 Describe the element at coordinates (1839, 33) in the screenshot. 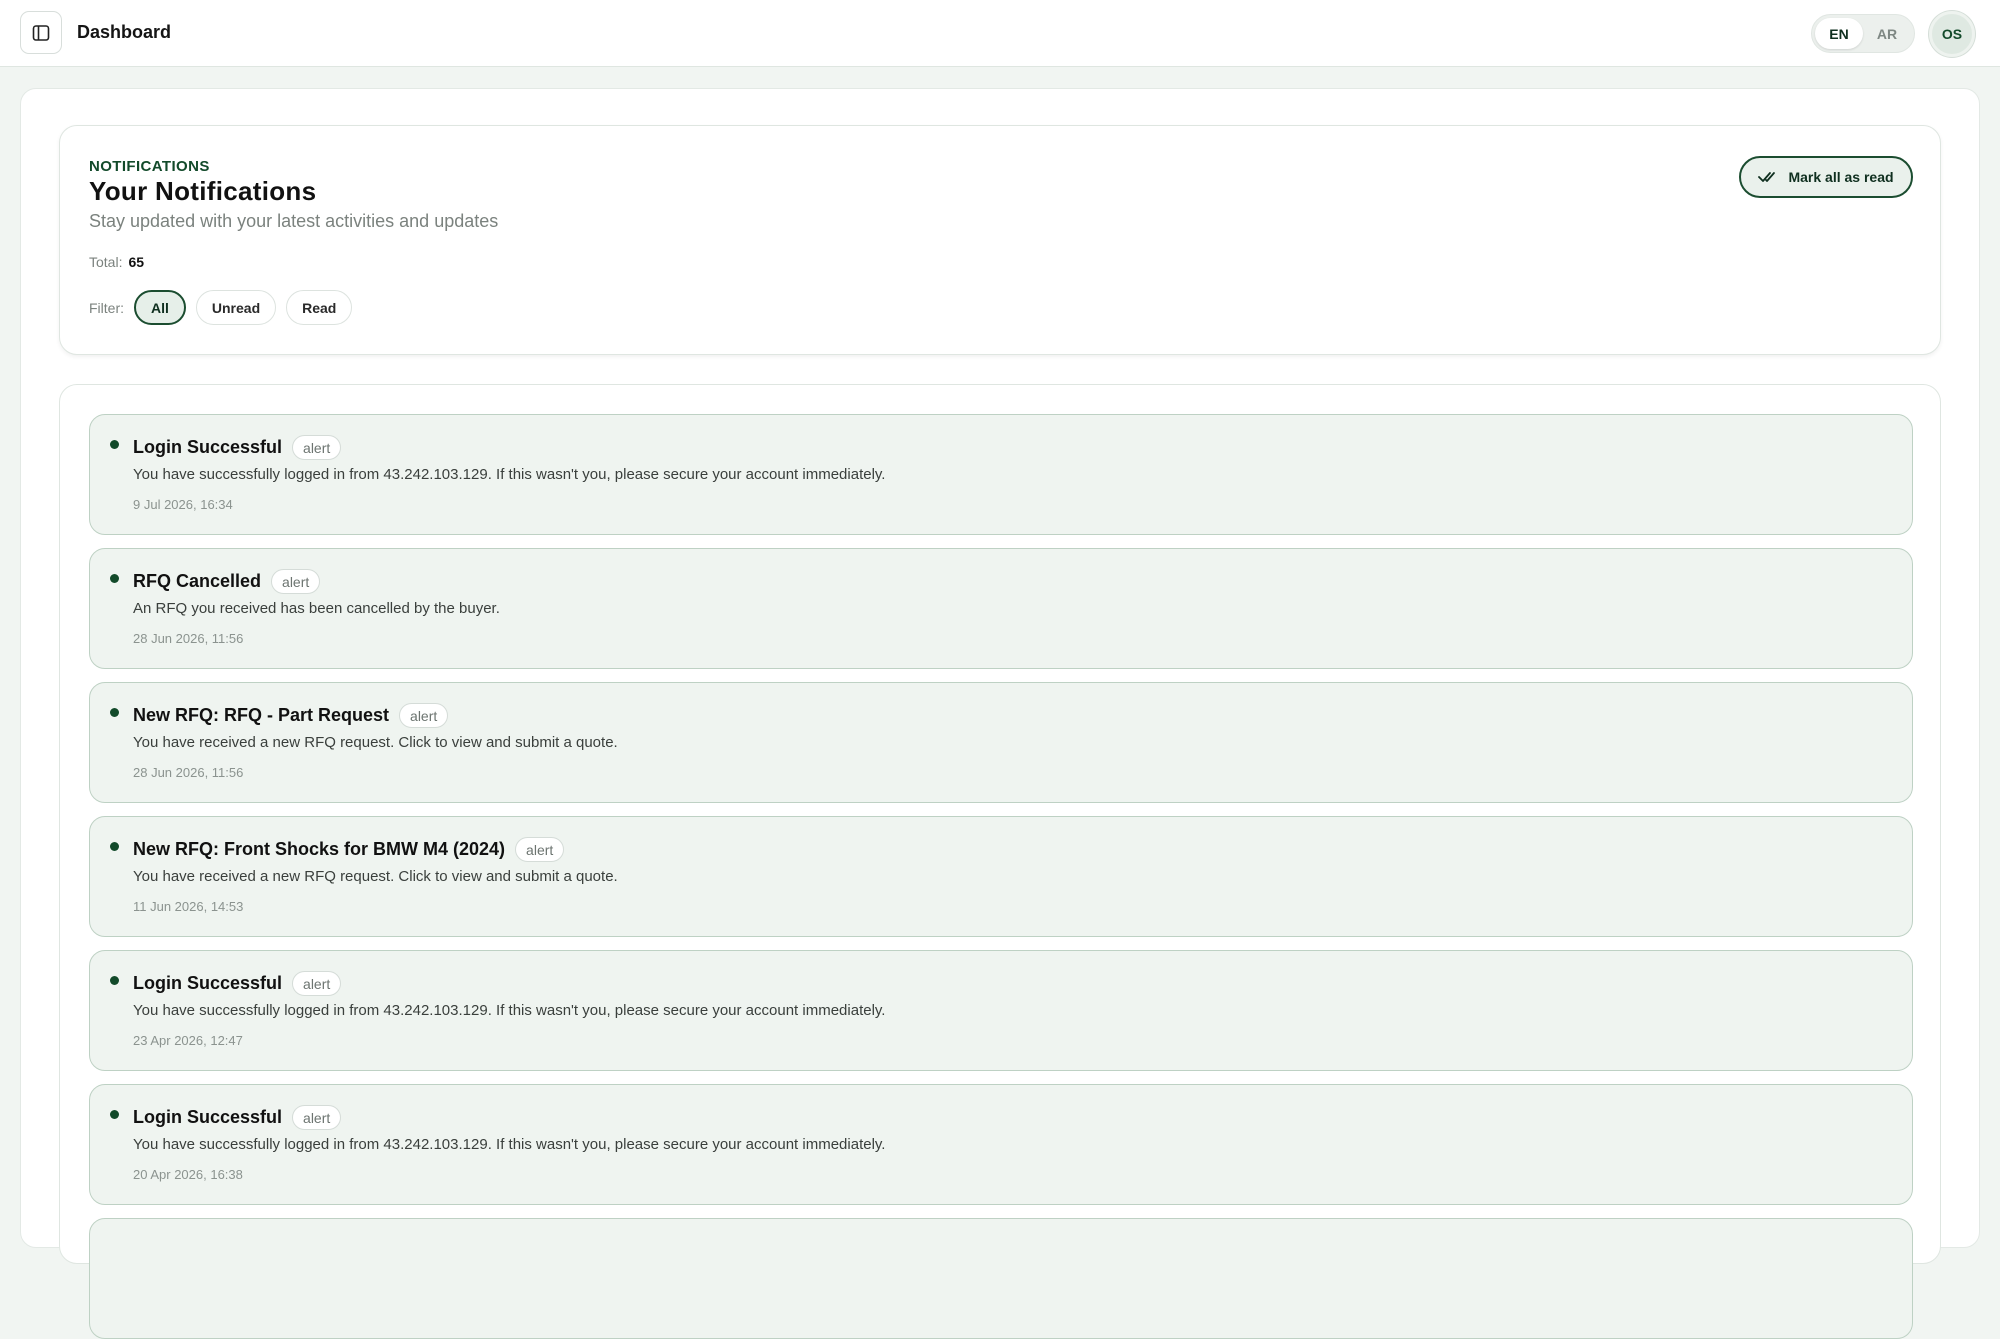

I see `lang-en-option: EN` at that location.